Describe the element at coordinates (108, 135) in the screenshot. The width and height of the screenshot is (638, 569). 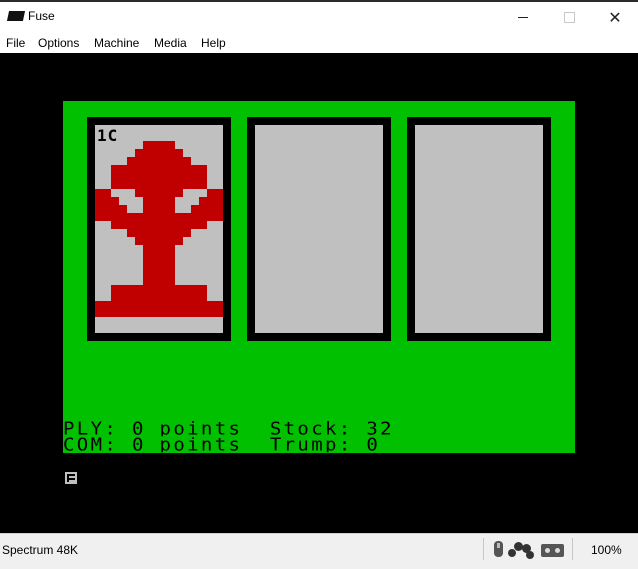
I see `card-rank-label: 1C` at that location.